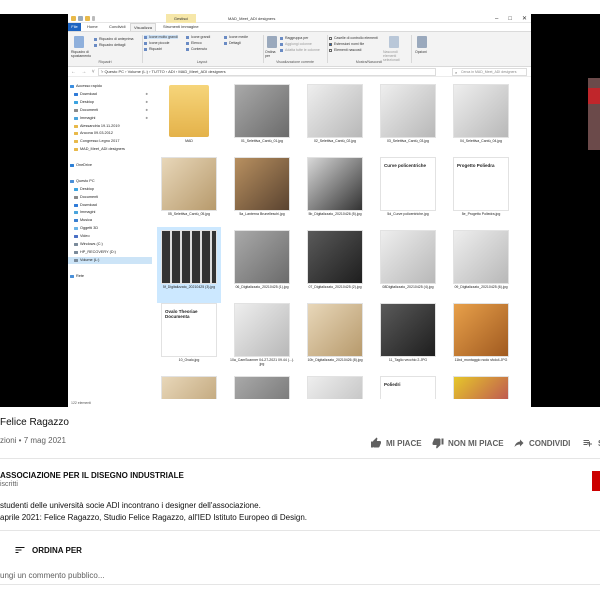 This screenshot has height=600, width=600. I want to click on nav-item: Desktop, so click(110, 189).